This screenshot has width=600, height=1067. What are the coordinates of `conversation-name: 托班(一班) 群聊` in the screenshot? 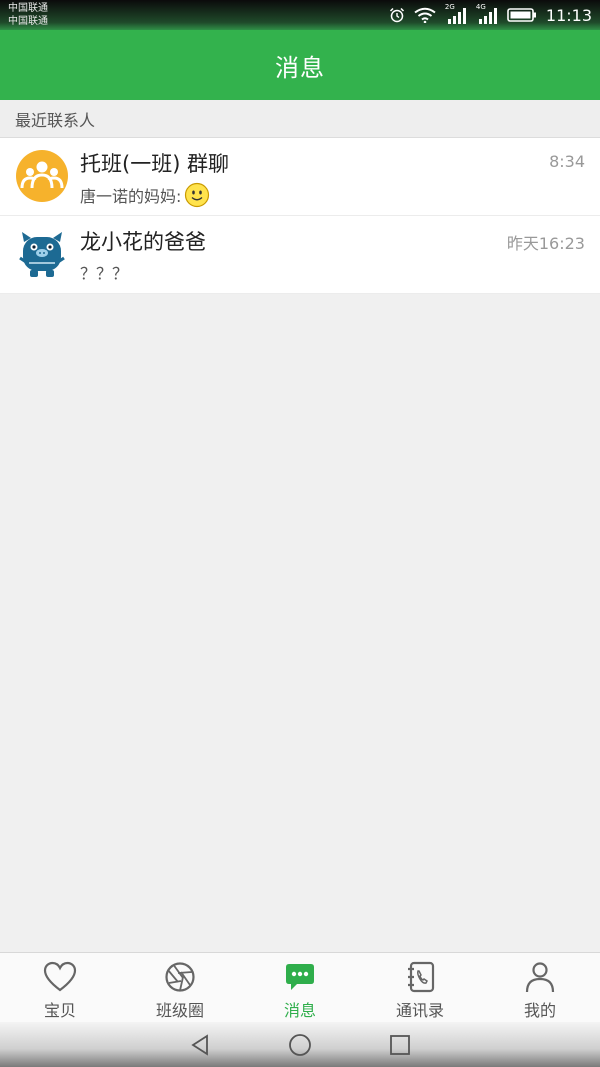 It's located at (155, 164).